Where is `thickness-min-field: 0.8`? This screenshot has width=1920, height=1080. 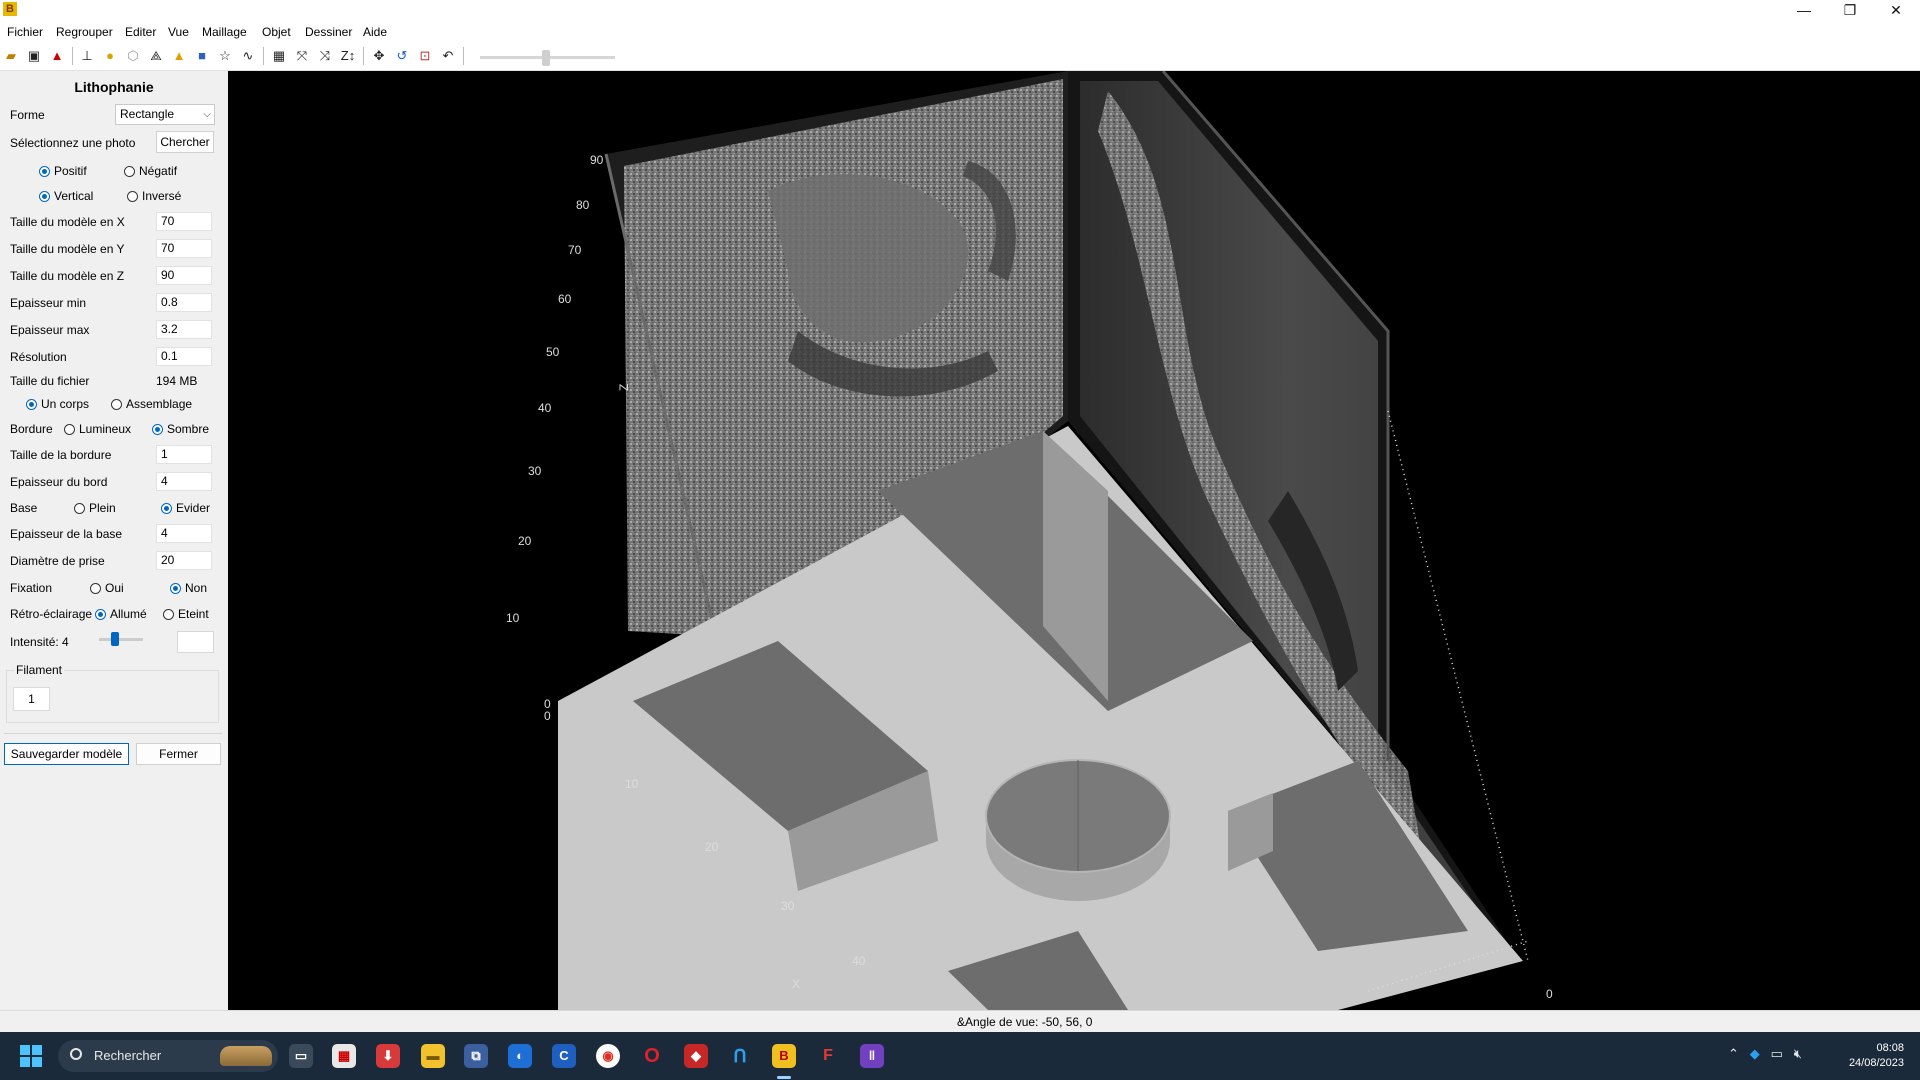 thickness-min-field: 0.8 is located at coordinates (184, 302).